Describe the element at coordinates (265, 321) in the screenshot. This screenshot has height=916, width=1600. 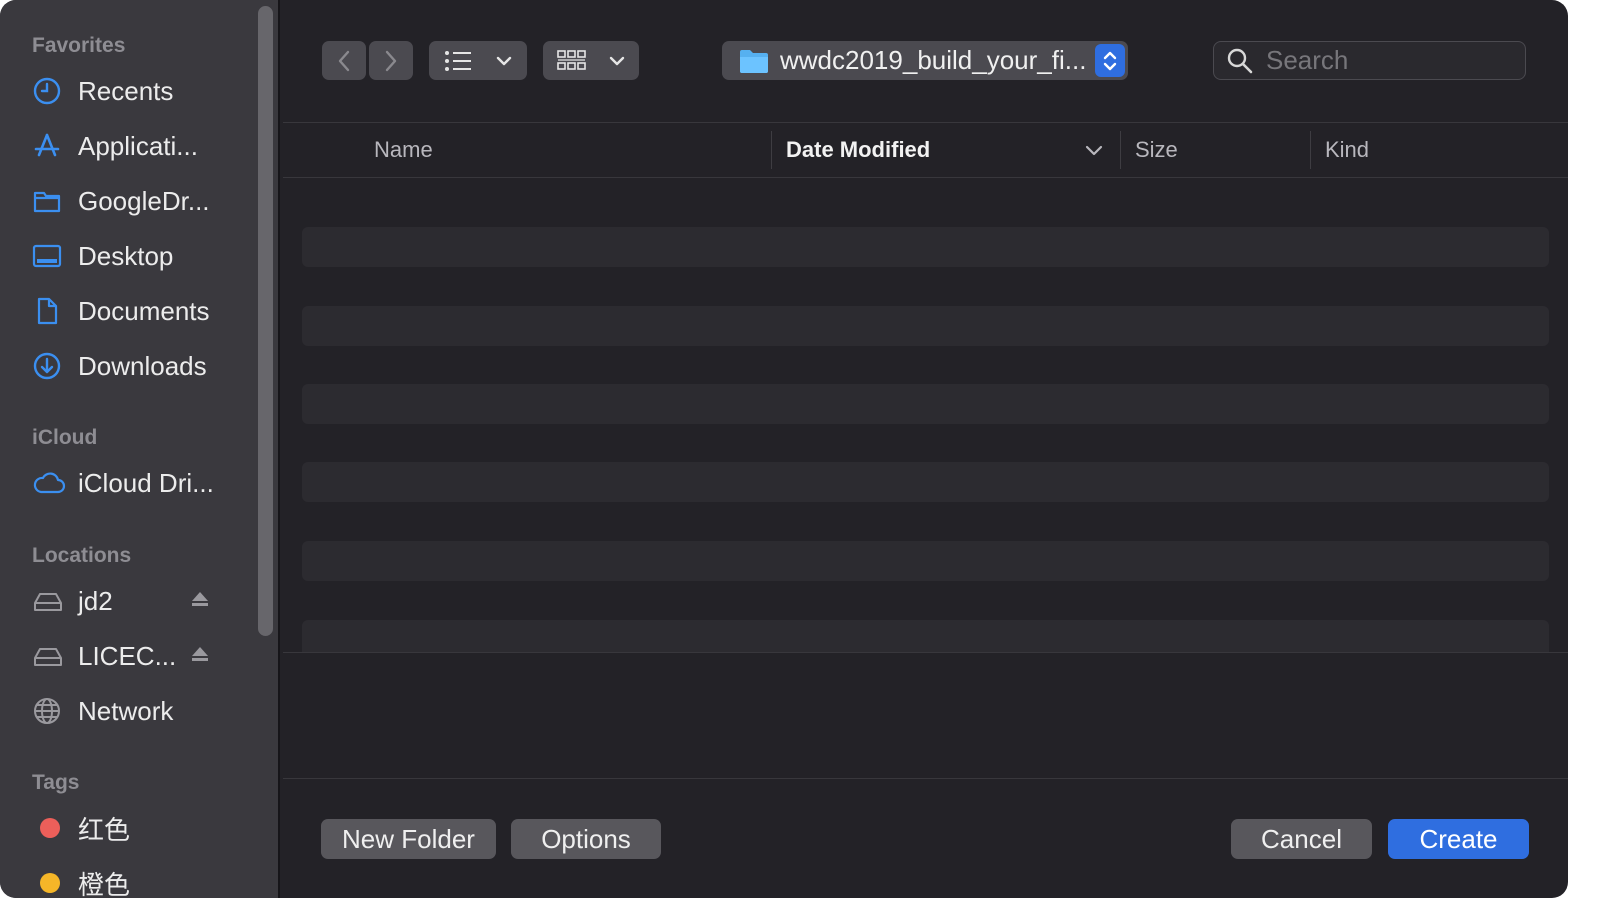
I see `sidebar-scrollbar` at that location.